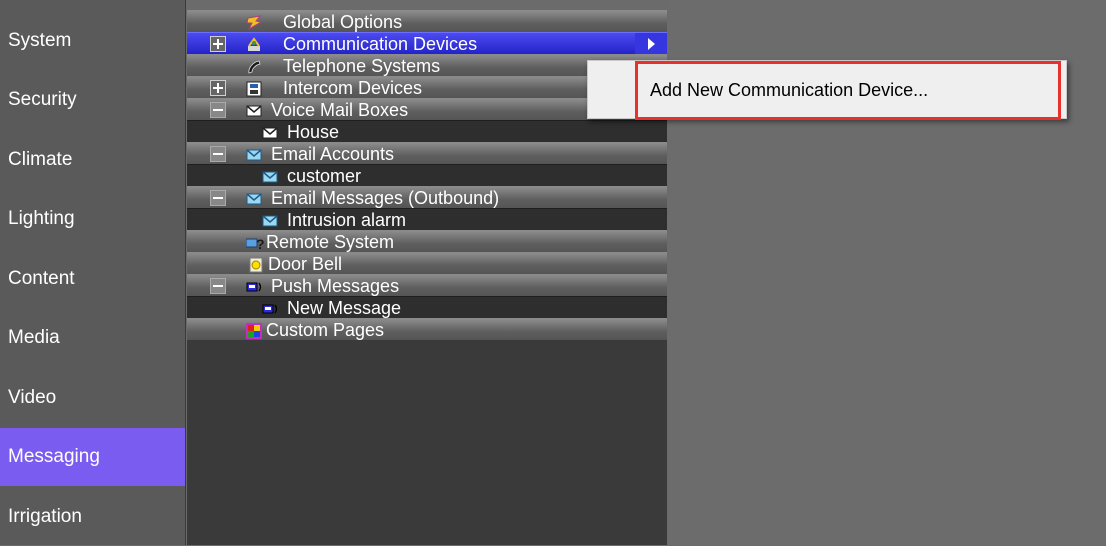 Image resolution: width=1106 pixels, height=546 pixels. Describe the element at coordinates (256, 264) in the screenshot. I see `door-bell-icon` at that location.